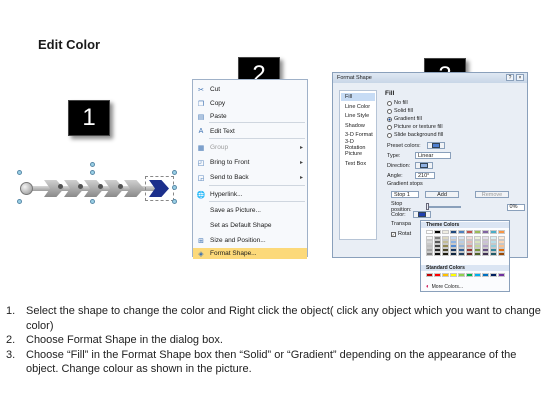 The image size is (560, 420). I want to click on nav-item-line-style: Line Style, so click(358, 116).